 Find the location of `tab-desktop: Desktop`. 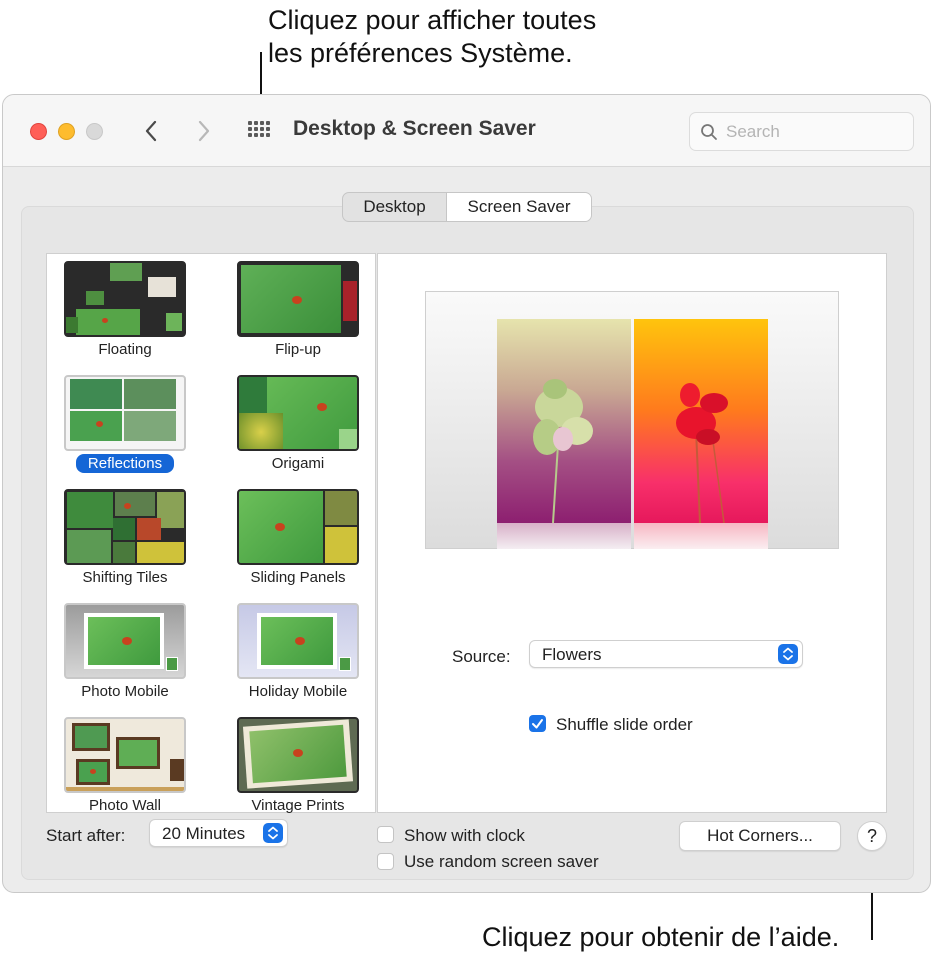

tab-desktop: Desktop is located at coordinates (395, 207).